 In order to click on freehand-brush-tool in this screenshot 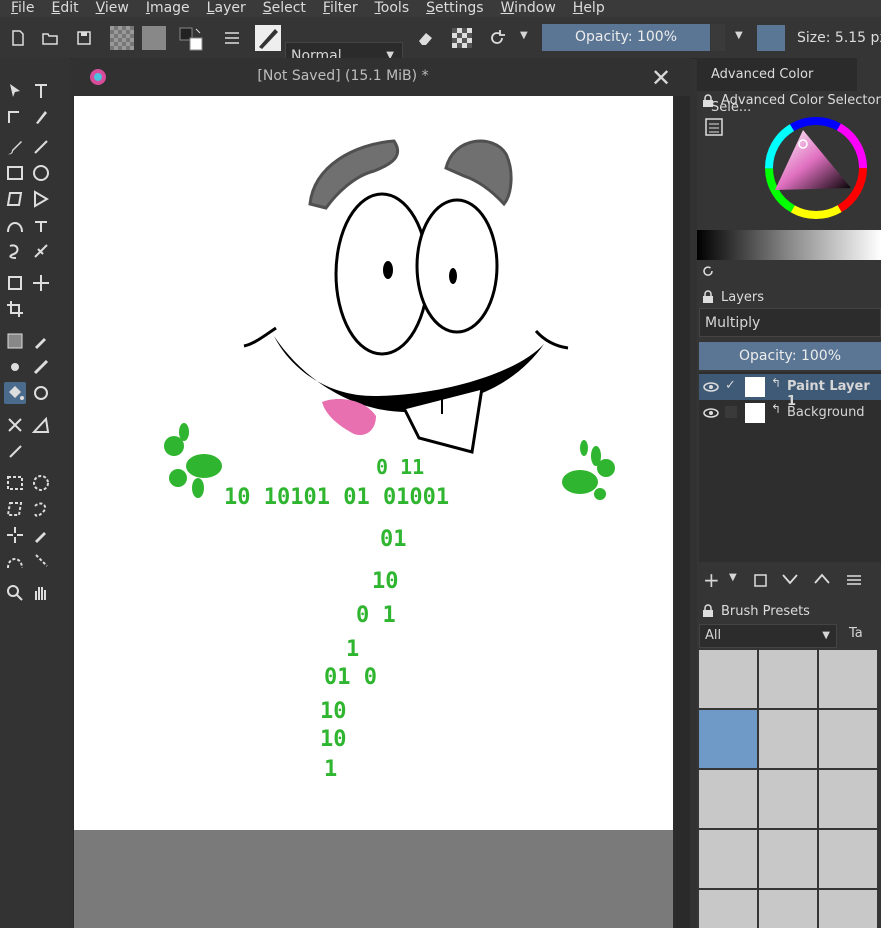, I will do `click(15, 147)`.